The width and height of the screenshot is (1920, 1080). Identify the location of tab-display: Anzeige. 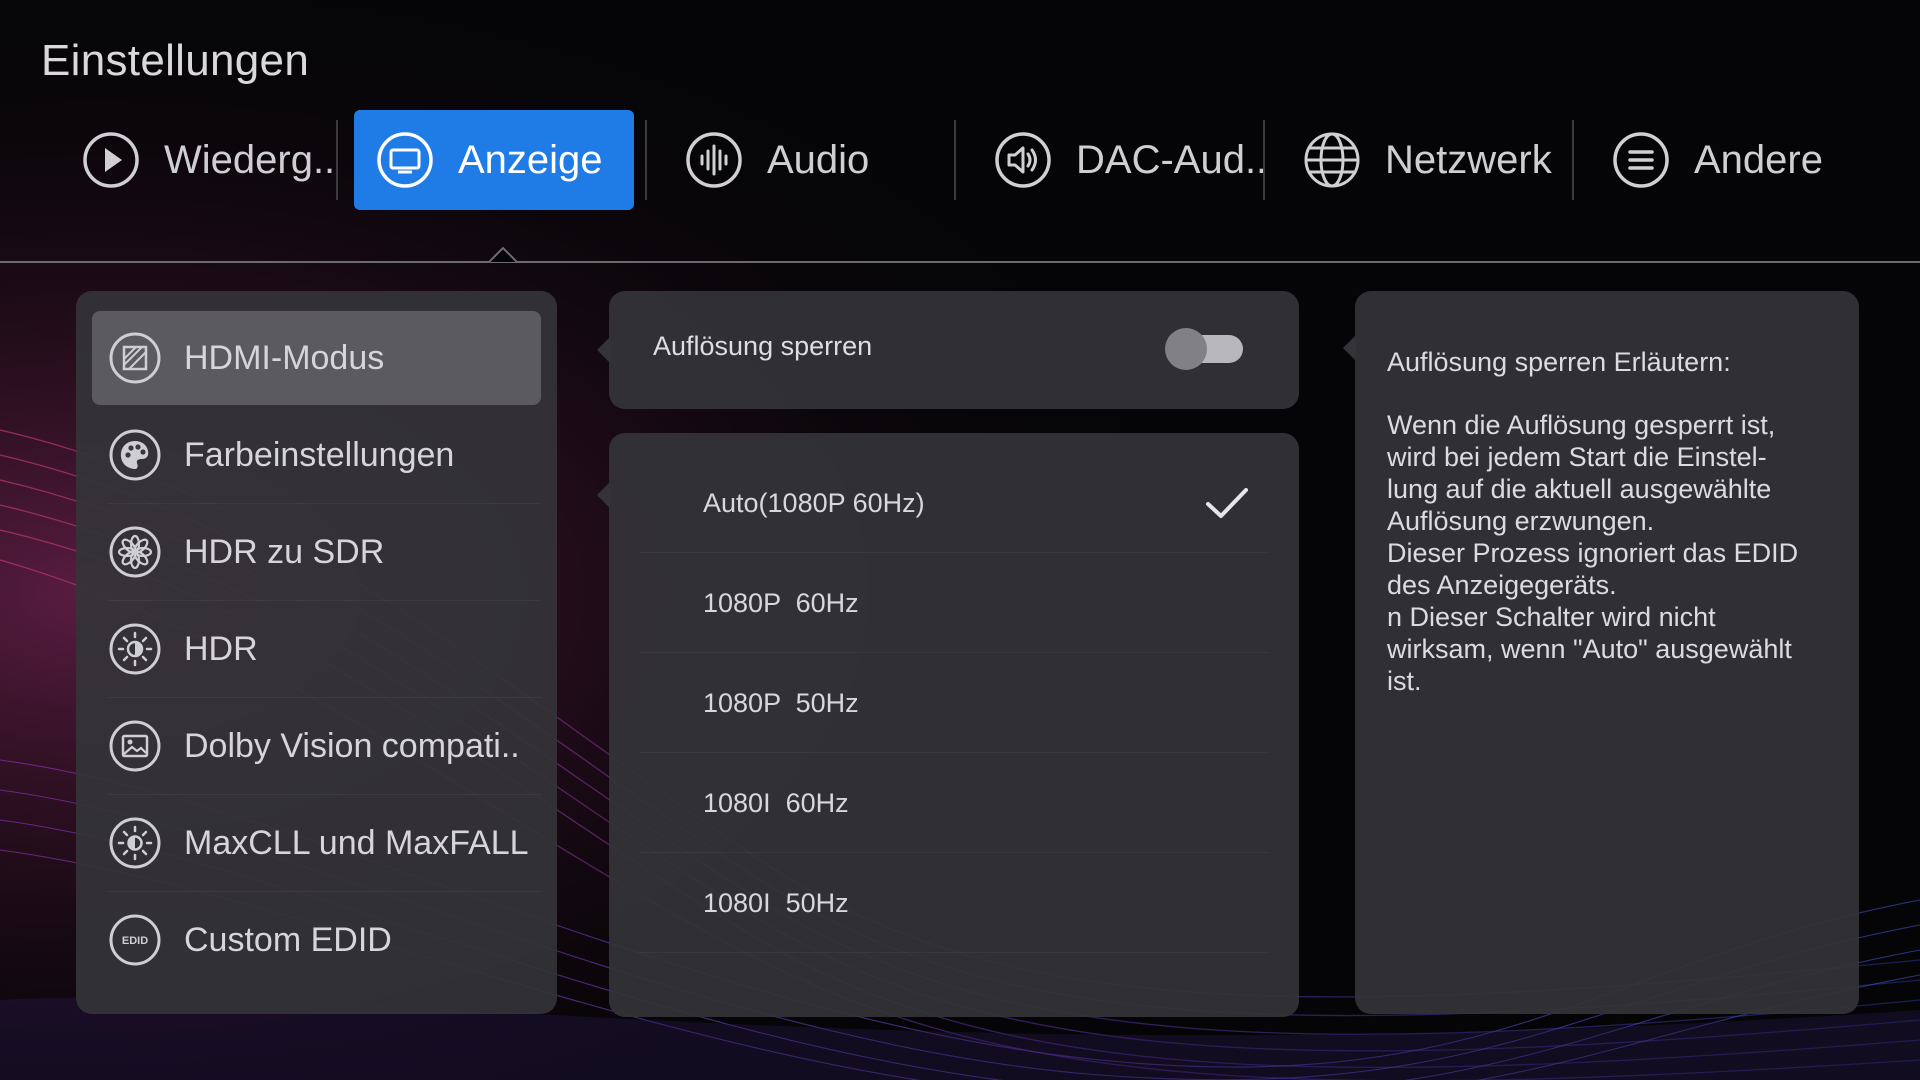
(494, 160).